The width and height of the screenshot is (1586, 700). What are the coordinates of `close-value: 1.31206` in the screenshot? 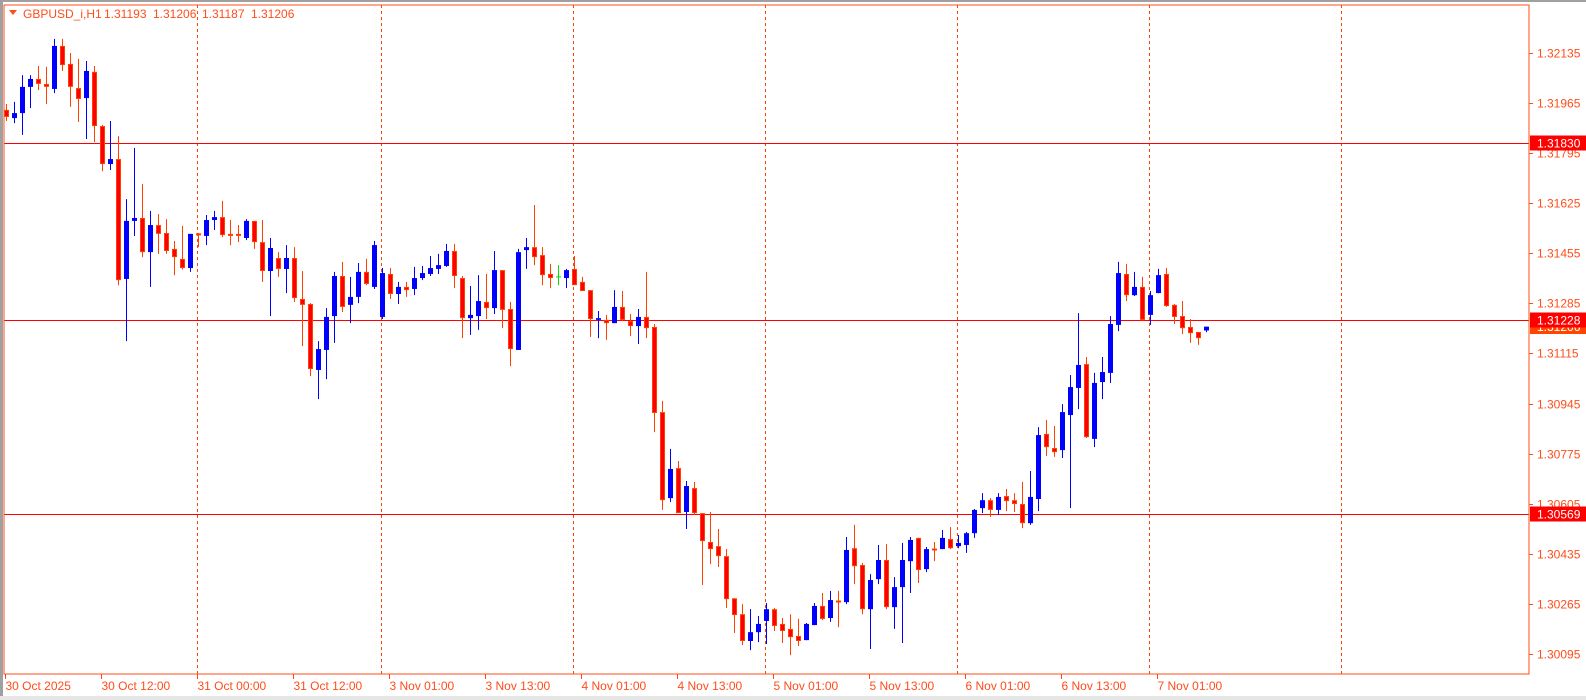 It's located at (273, 14).